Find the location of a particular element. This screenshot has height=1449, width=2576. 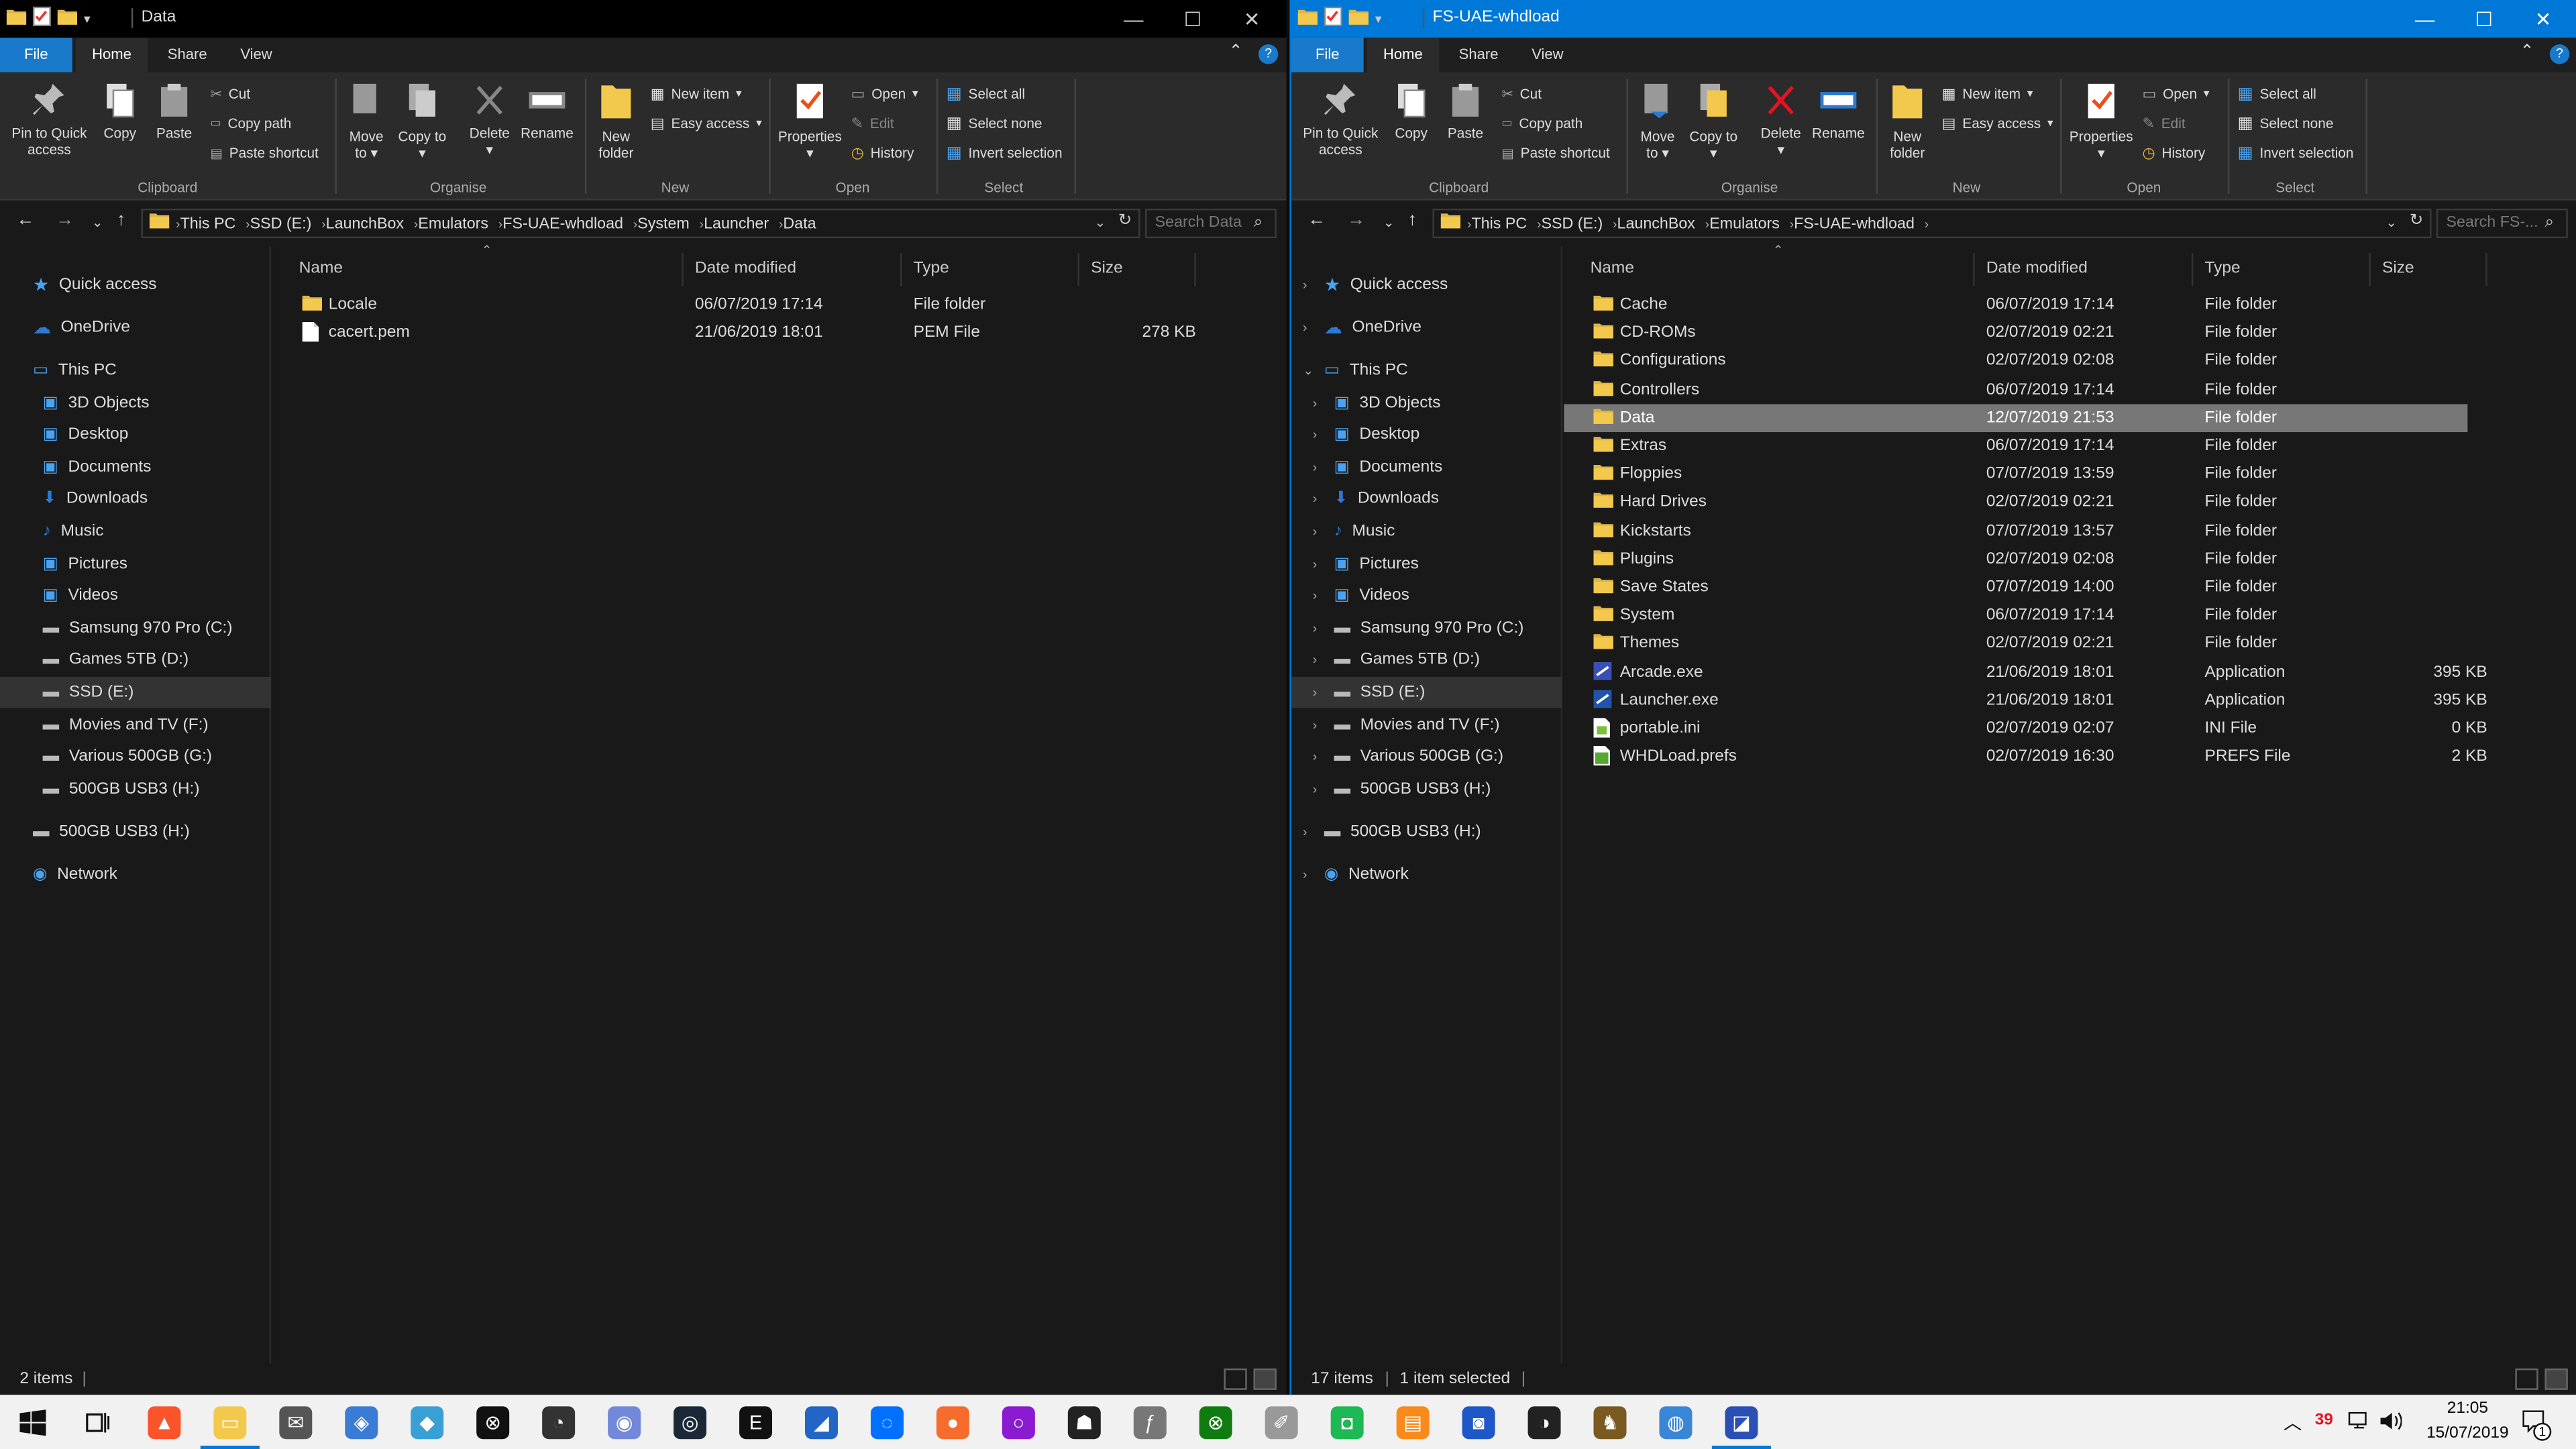

file-row: Plugins 02/07/2019 02:08 File folder is located at coordinates (2015, 559).